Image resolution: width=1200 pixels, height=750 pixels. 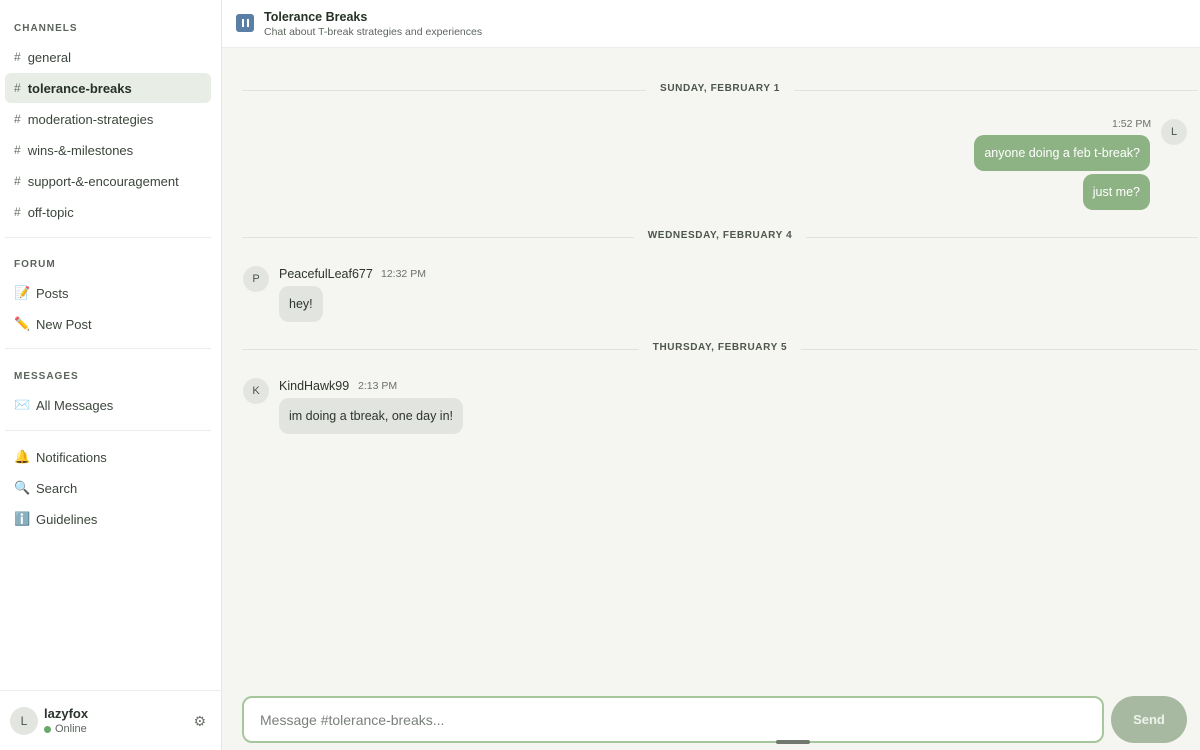 What do you see at coordinates (316, 17) in the screenshot?
I see `channel-title: Tolerance Breaks` at bounding box center [316, 17].